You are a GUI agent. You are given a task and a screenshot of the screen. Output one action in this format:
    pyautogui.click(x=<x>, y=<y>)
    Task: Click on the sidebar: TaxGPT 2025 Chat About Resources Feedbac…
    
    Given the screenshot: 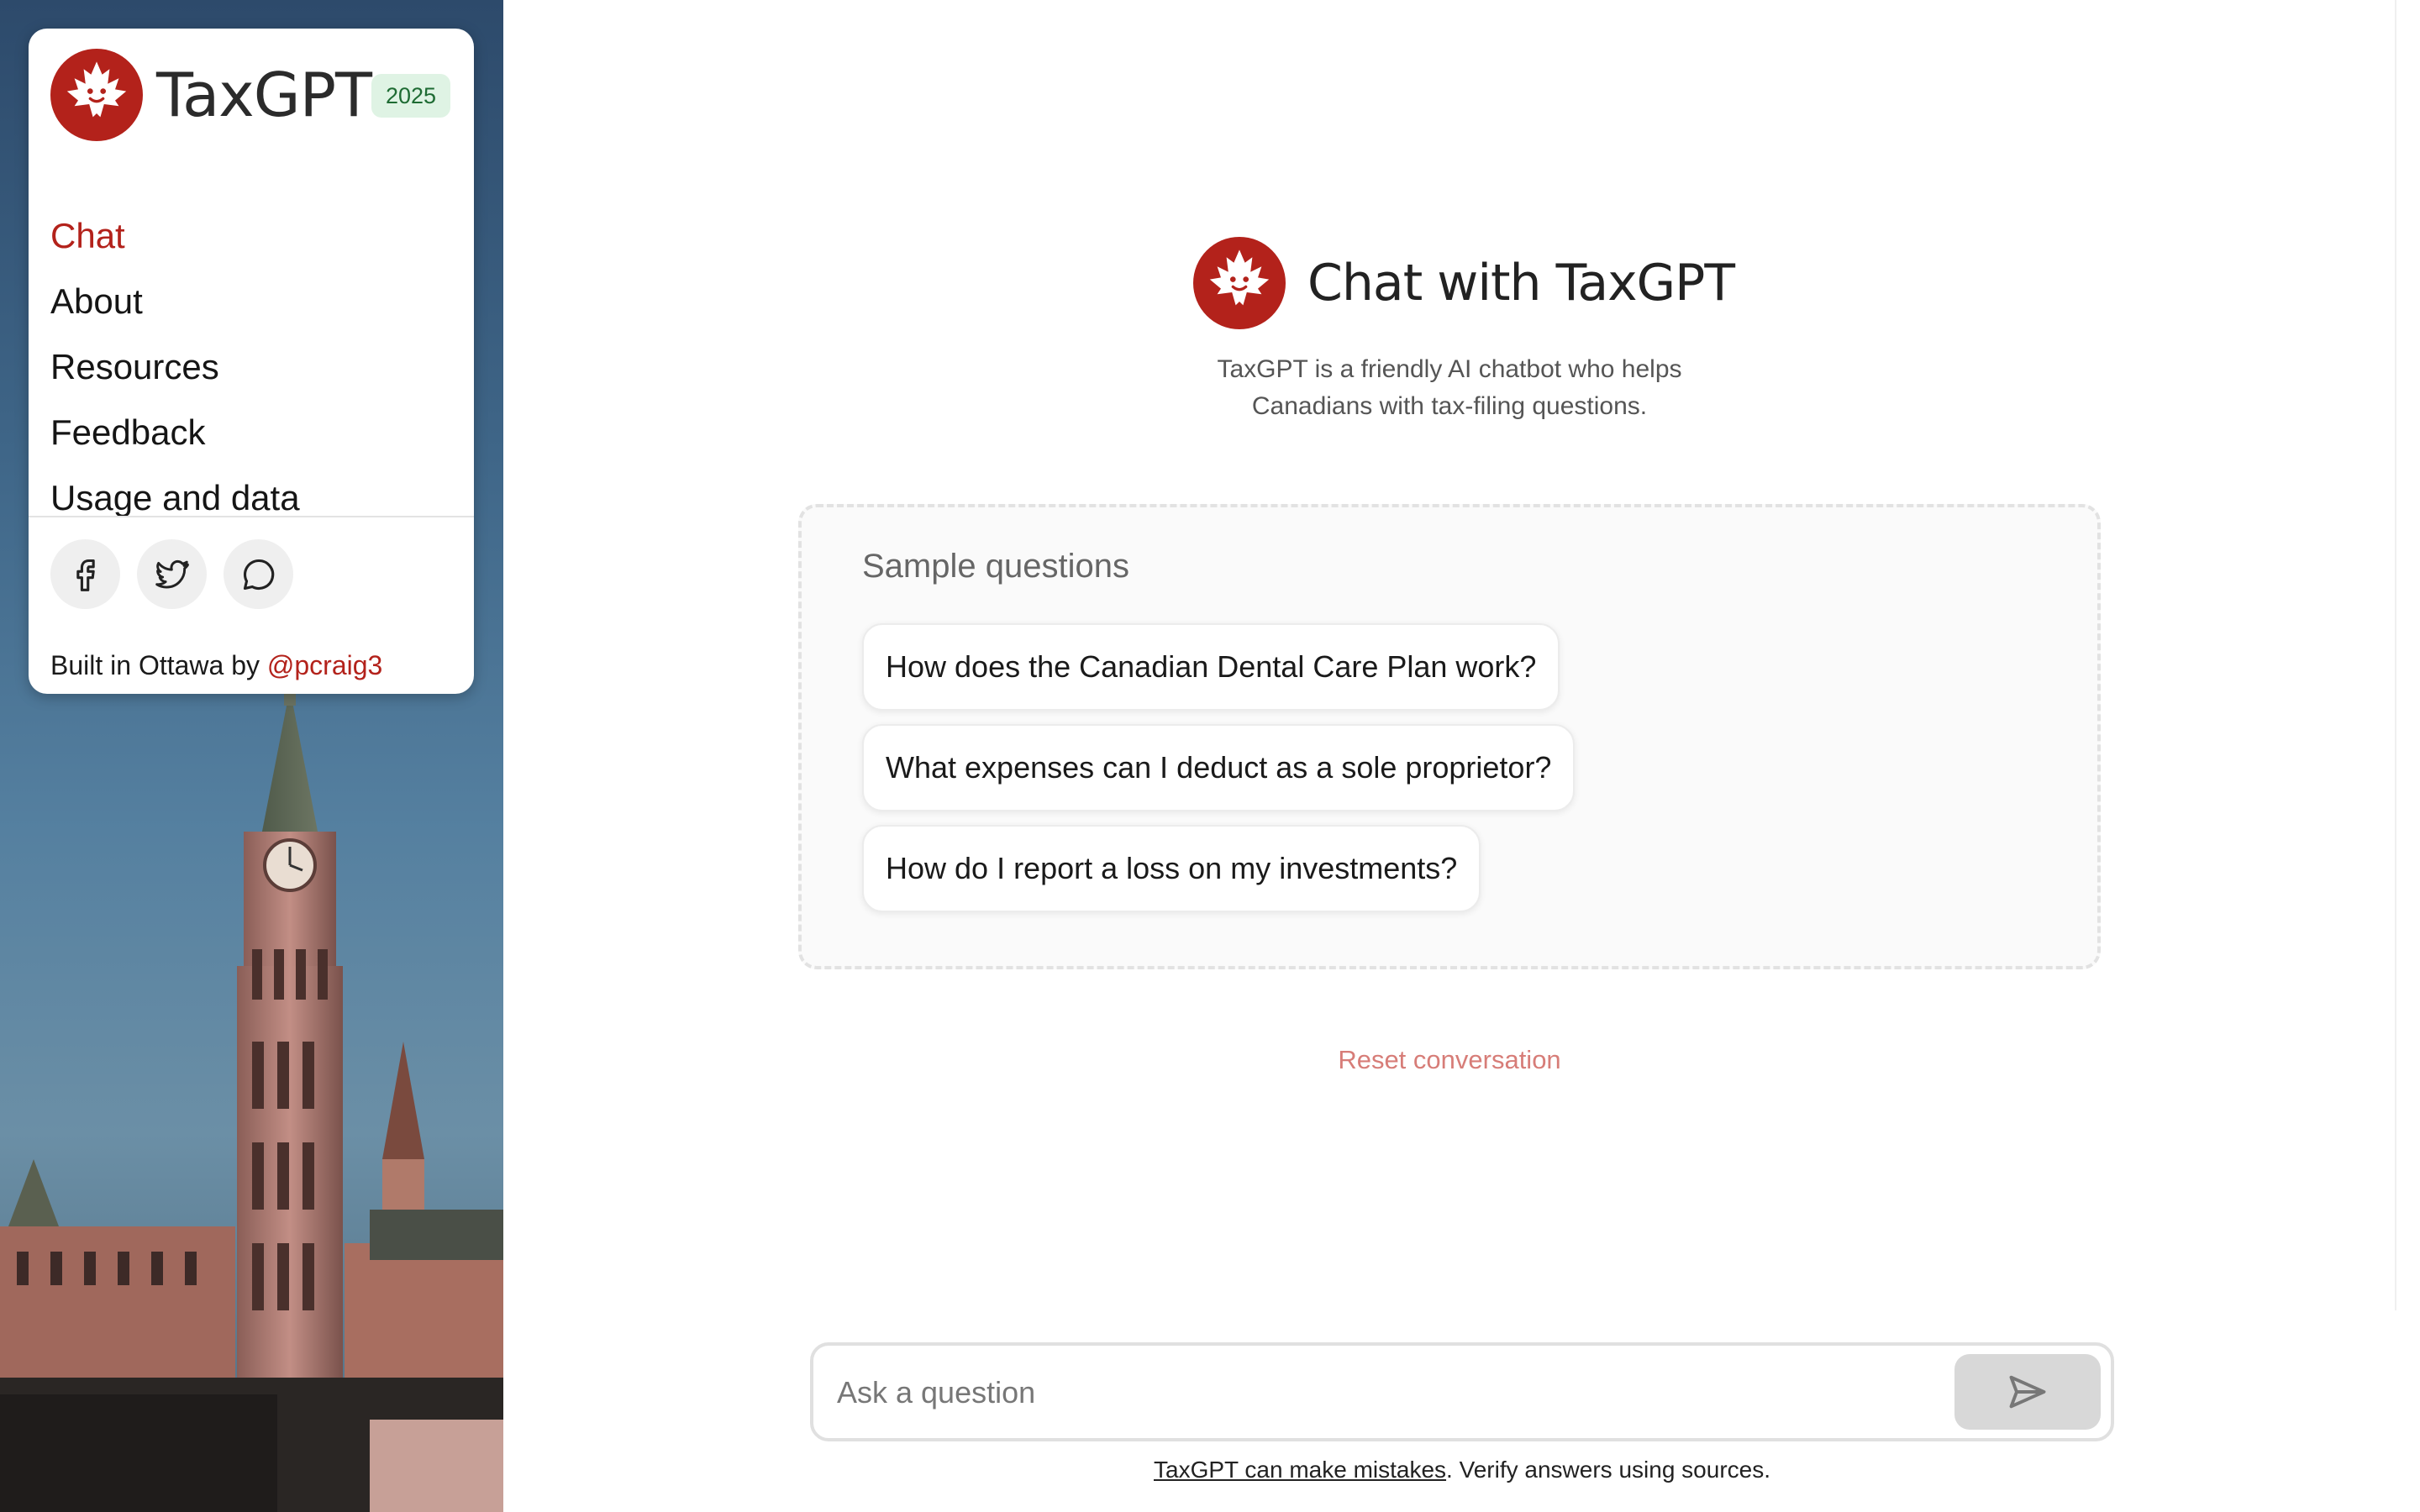 What is the action you would take?
    pyautogui.click(x=251, y=361)
    